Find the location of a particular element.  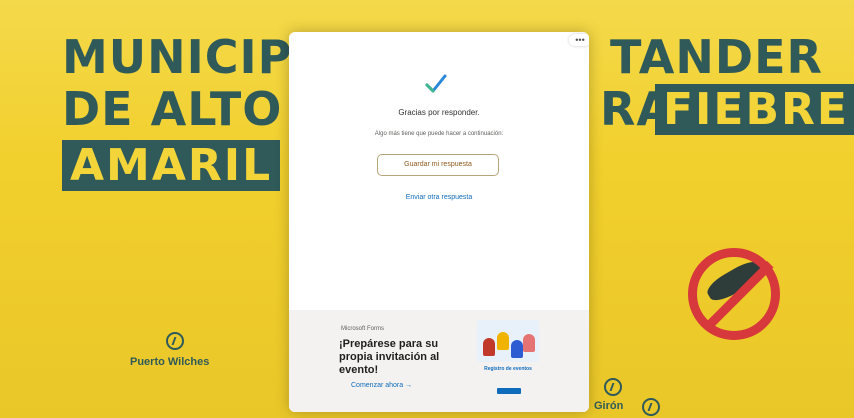

get-started-link: Comenzar ahora → is located at coordinates (381, 385).